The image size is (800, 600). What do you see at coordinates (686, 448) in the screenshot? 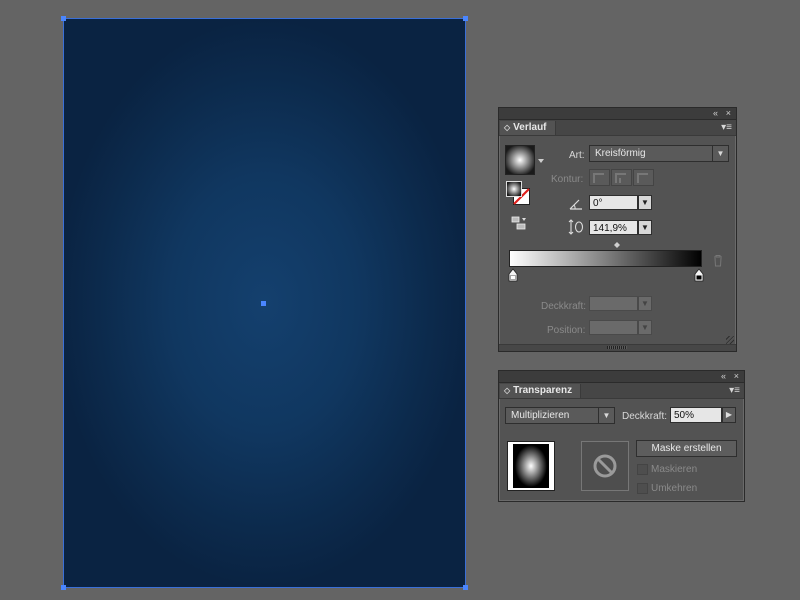
I see `make-mask-button: Maske erstellen` at bounding box center [686, 448].